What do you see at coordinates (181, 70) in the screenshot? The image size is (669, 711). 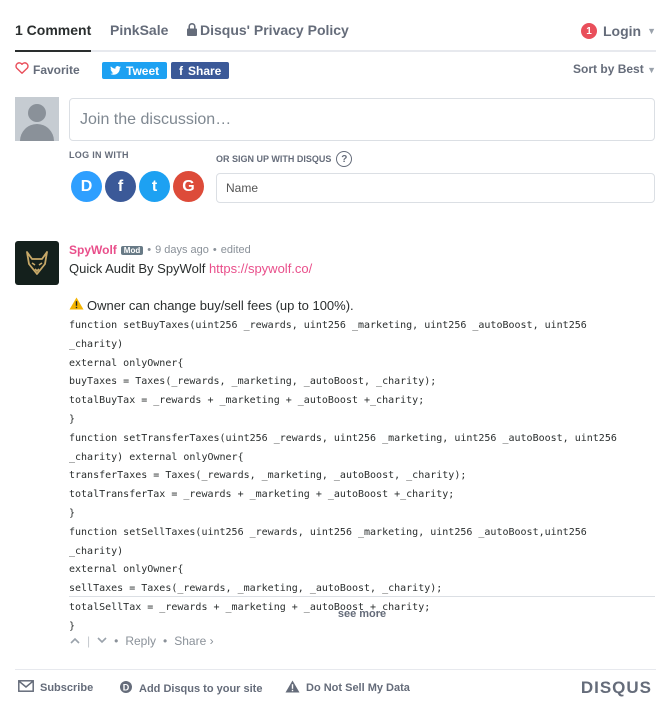 I see `facebook-icon: f` at bounding box center [181, 70].